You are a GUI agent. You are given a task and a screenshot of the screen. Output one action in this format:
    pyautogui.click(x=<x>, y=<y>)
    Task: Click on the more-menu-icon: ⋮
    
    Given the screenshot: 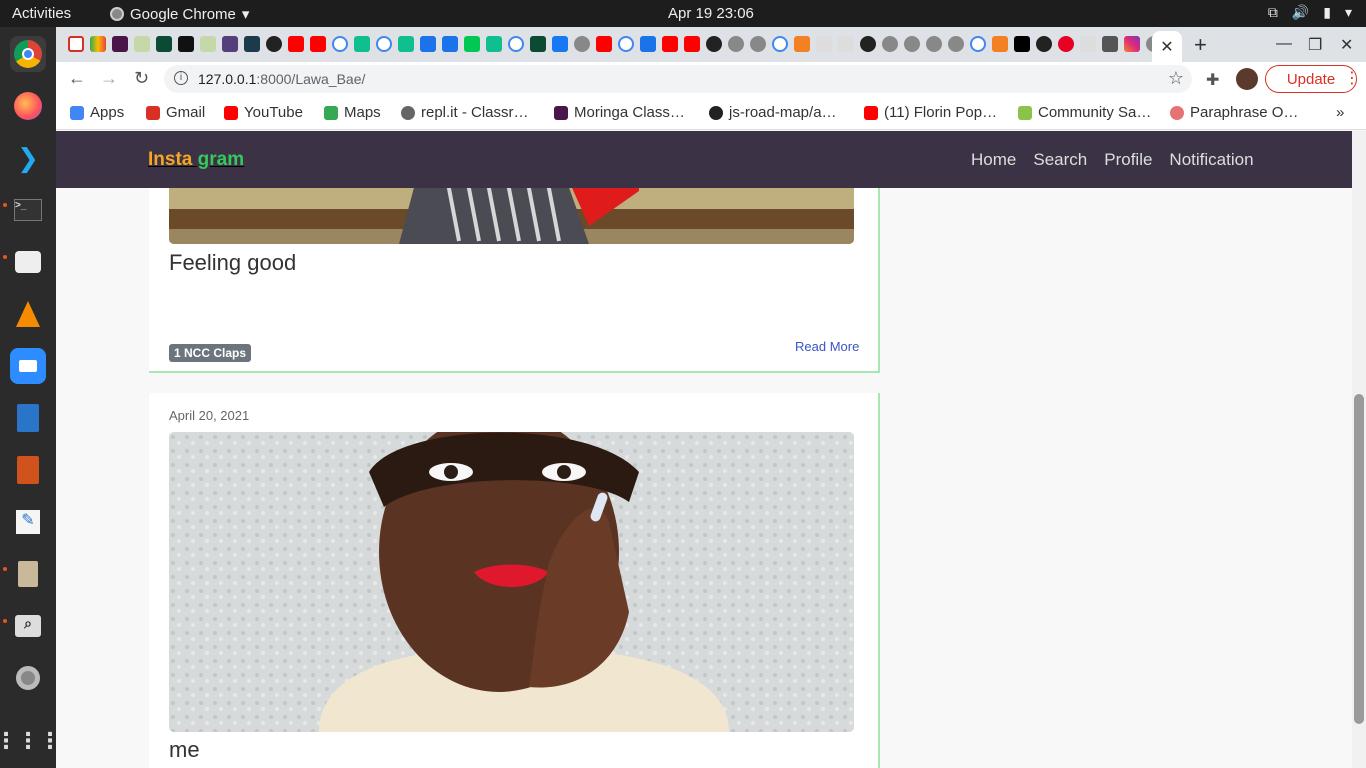 What is the action you would take?
    pyautogui.click(x=1352, y=78)
    